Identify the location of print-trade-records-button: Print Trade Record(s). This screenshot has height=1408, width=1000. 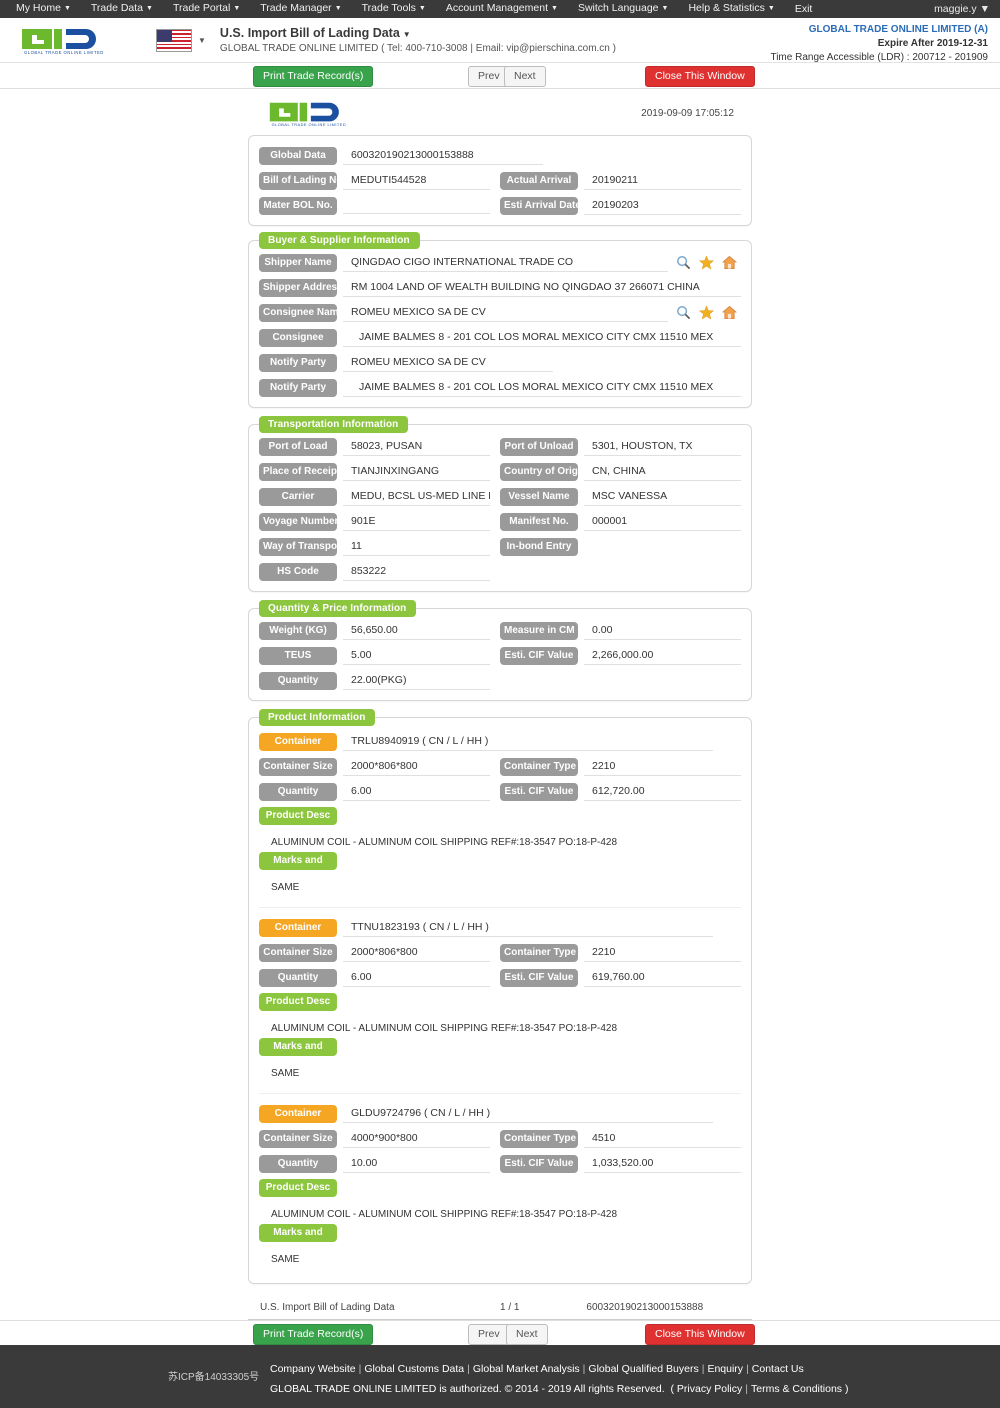
(313, 76).